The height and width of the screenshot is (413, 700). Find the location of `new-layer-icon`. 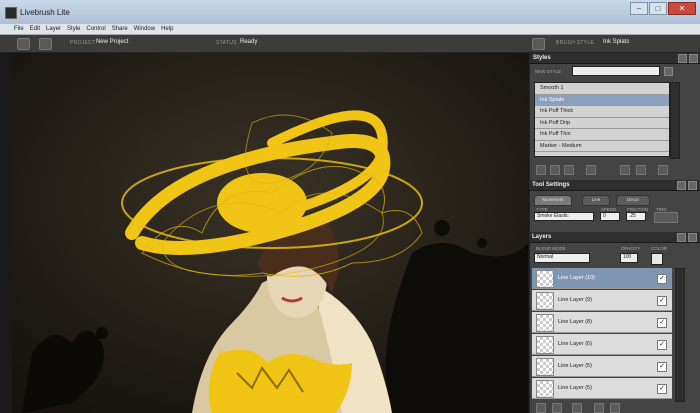

new-layer-icon is located at coordinates (541, 408).